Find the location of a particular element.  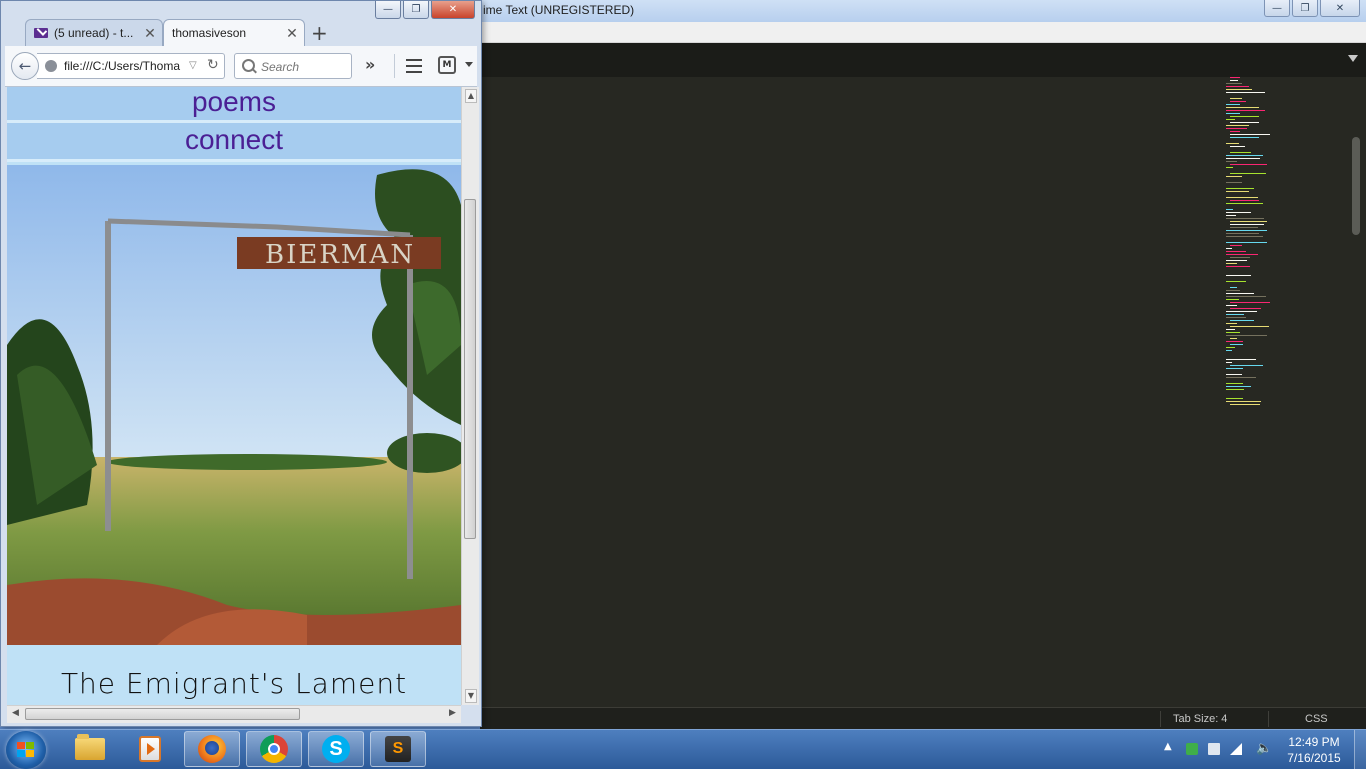

sublime-text-icon: S is located at coordinates (398, 749).